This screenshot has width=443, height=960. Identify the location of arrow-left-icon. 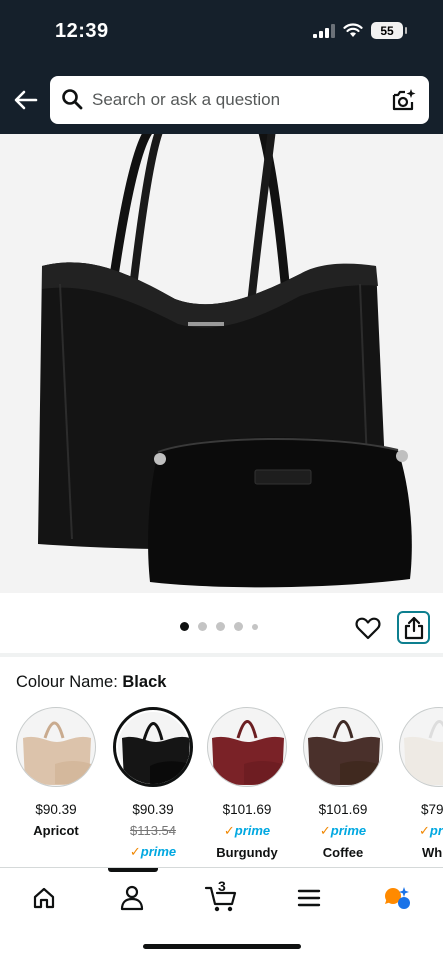
(26, 100).